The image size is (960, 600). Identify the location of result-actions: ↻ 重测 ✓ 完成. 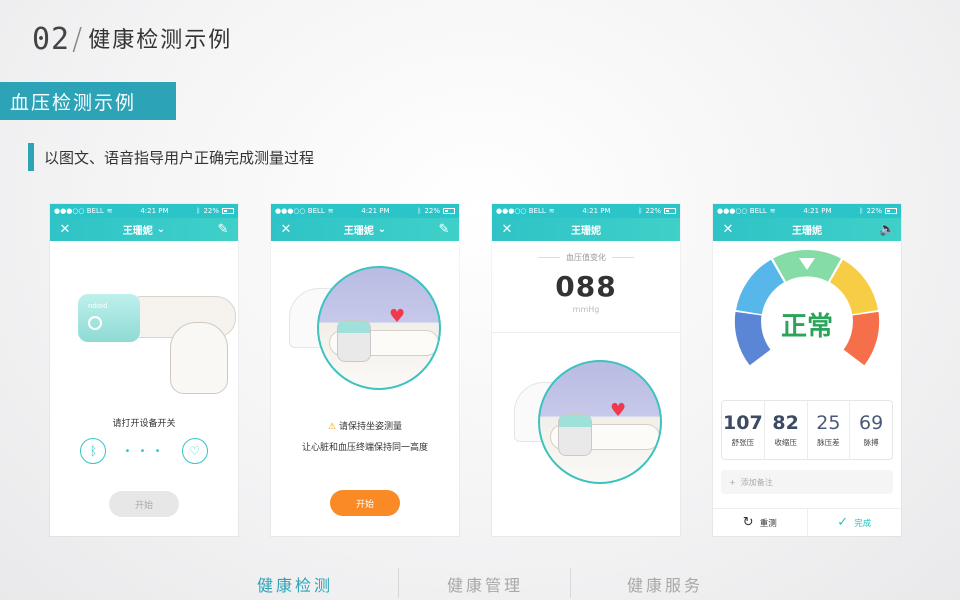
(807, 522).